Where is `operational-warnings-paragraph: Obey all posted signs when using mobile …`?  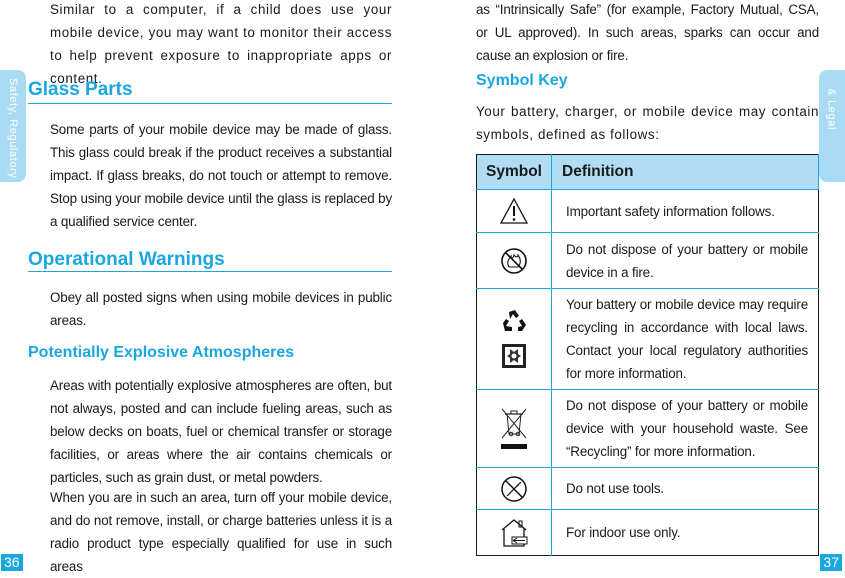 operational-warnings-paragraph: Obey all posted signs when using mobile … is located at coordinates (221, 309).